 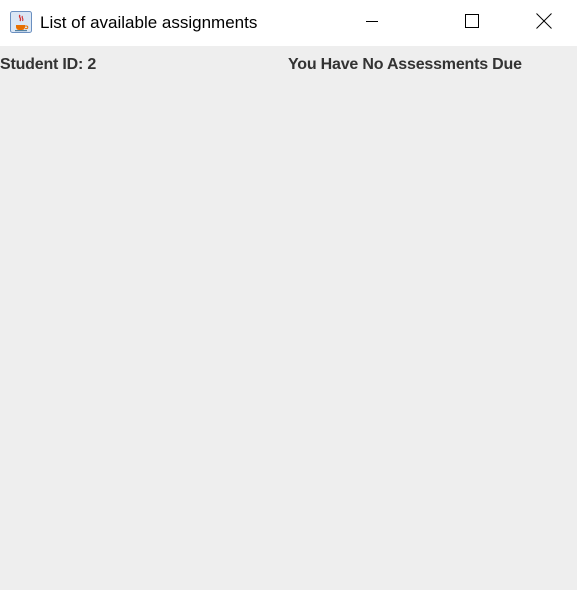 What do you see at coordinates (288, 23) in the screenshot?
I see `title-bar: List of available assignments` at bounding box center [288, 23].